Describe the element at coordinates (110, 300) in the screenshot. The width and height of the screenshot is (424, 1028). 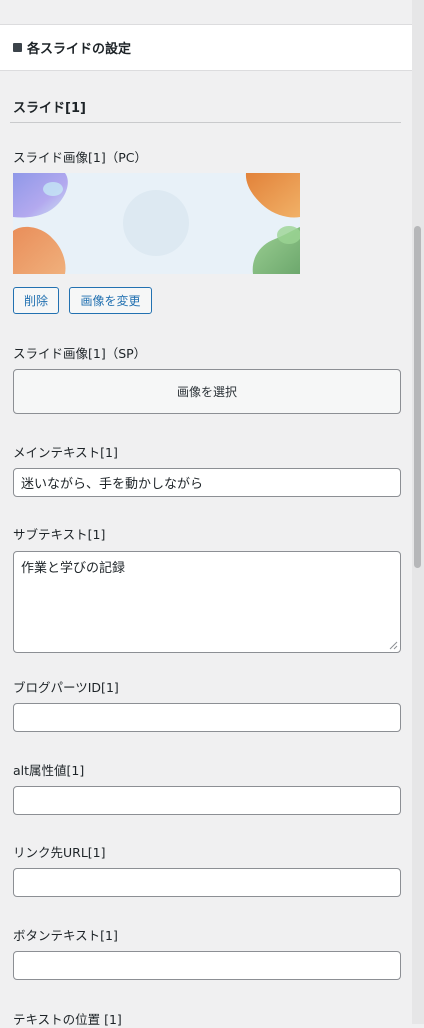
I see `change-image-button: 画像を変更` at that location.